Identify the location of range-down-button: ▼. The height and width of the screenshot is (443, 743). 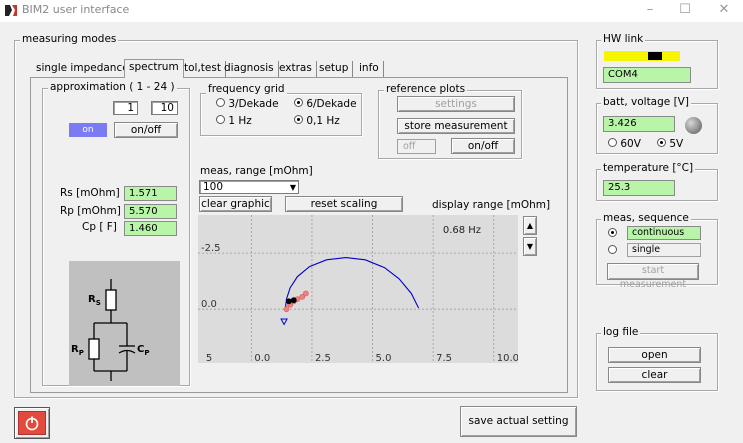
(530, 246).